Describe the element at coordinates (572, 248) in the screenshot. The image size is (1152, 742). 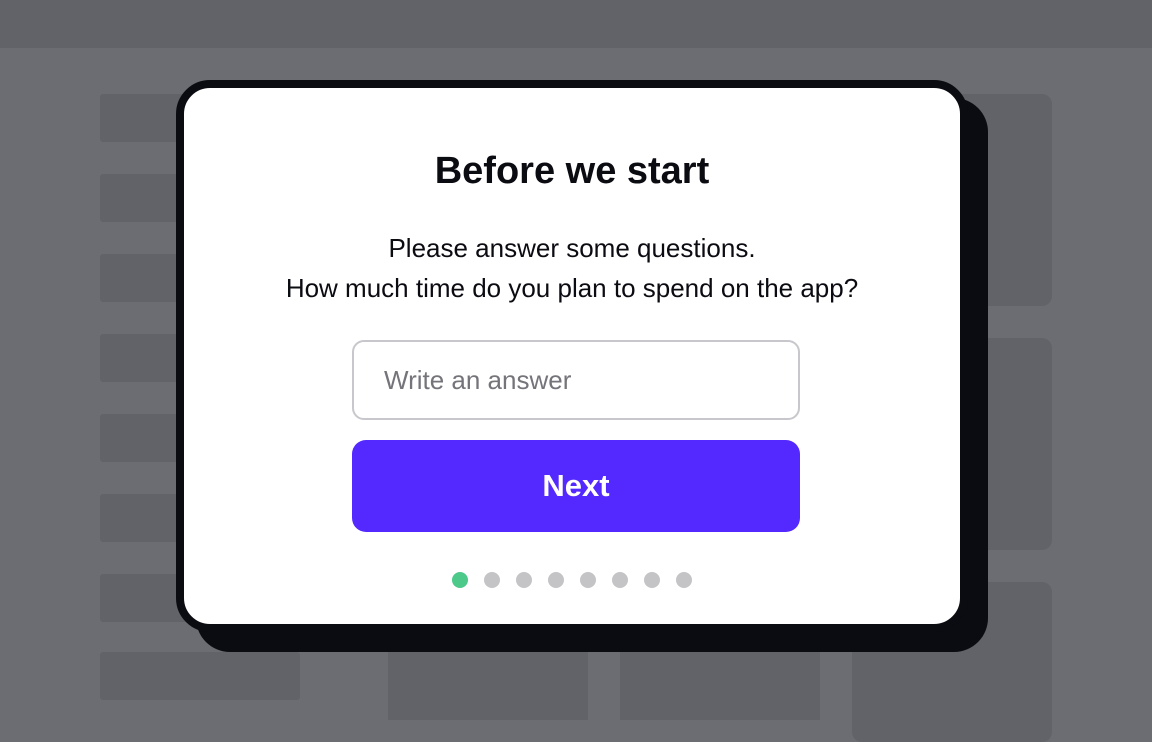
I see `modal-description-line: Please answer some questions.` at that location.